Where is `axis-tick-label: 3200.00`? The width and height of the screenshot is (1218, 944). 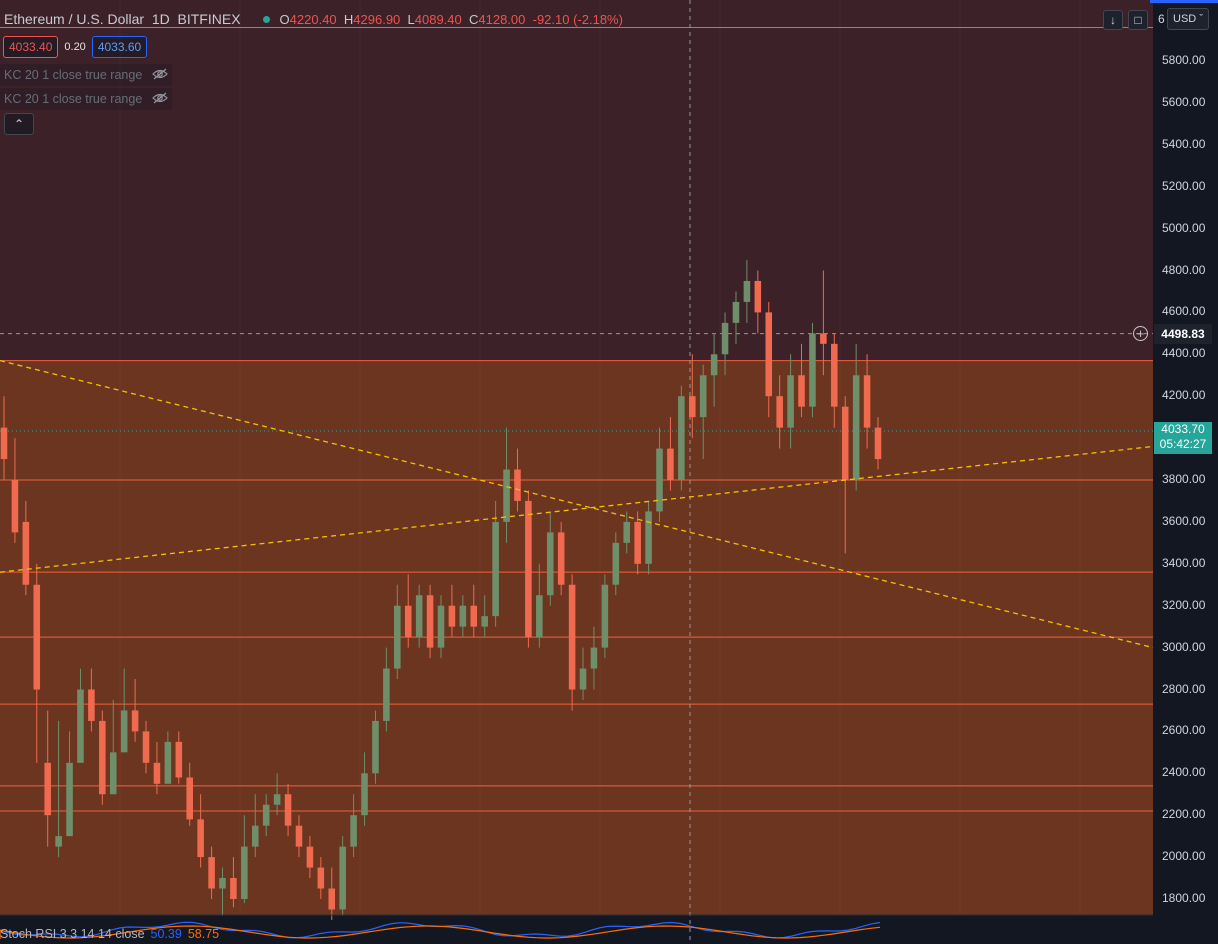
axis-tick-label: 3200.00 is located at coordinates (1184, 604).